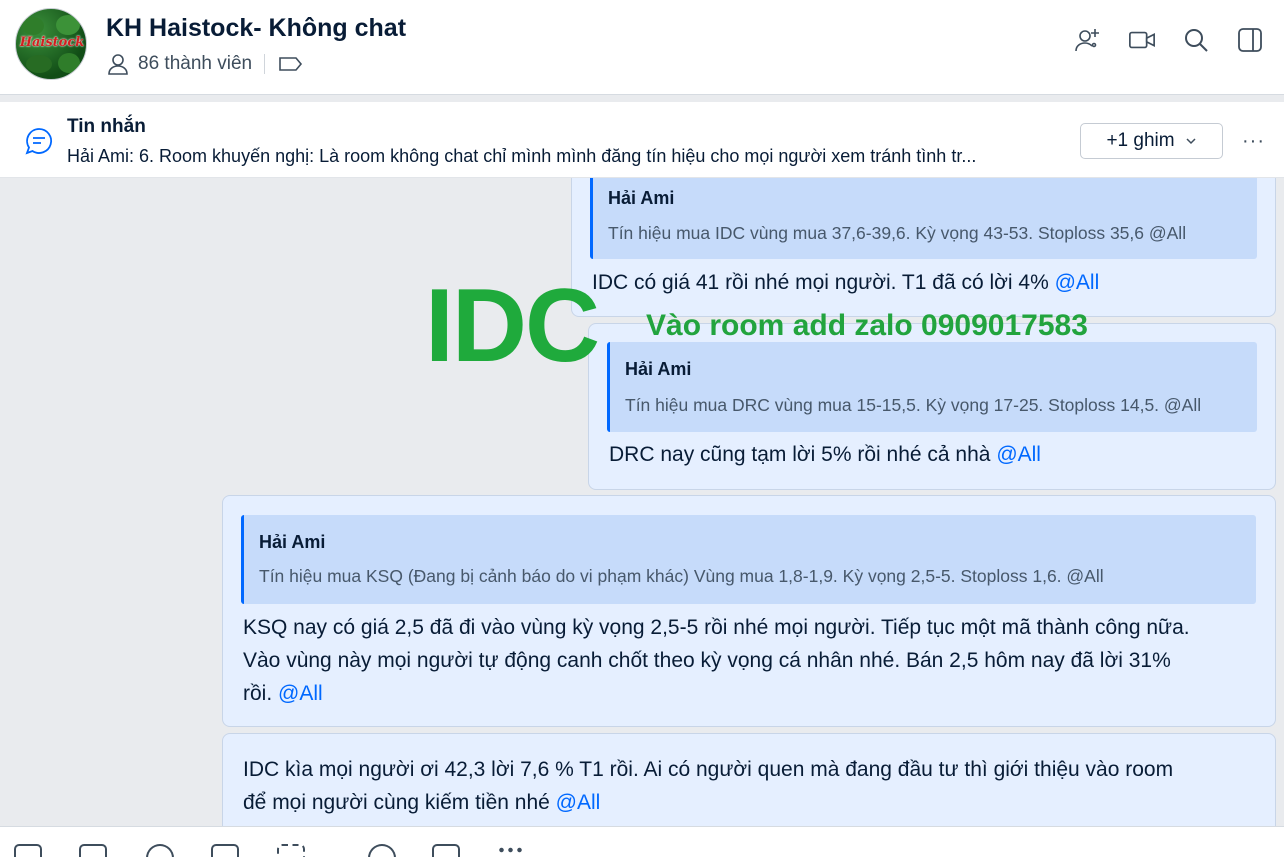 Image resolution: width=1284 pixels, height=857 pixels. Describe the element at coordinates (642, 841) in the screenshot. I see `composer-toolbar` at that location.